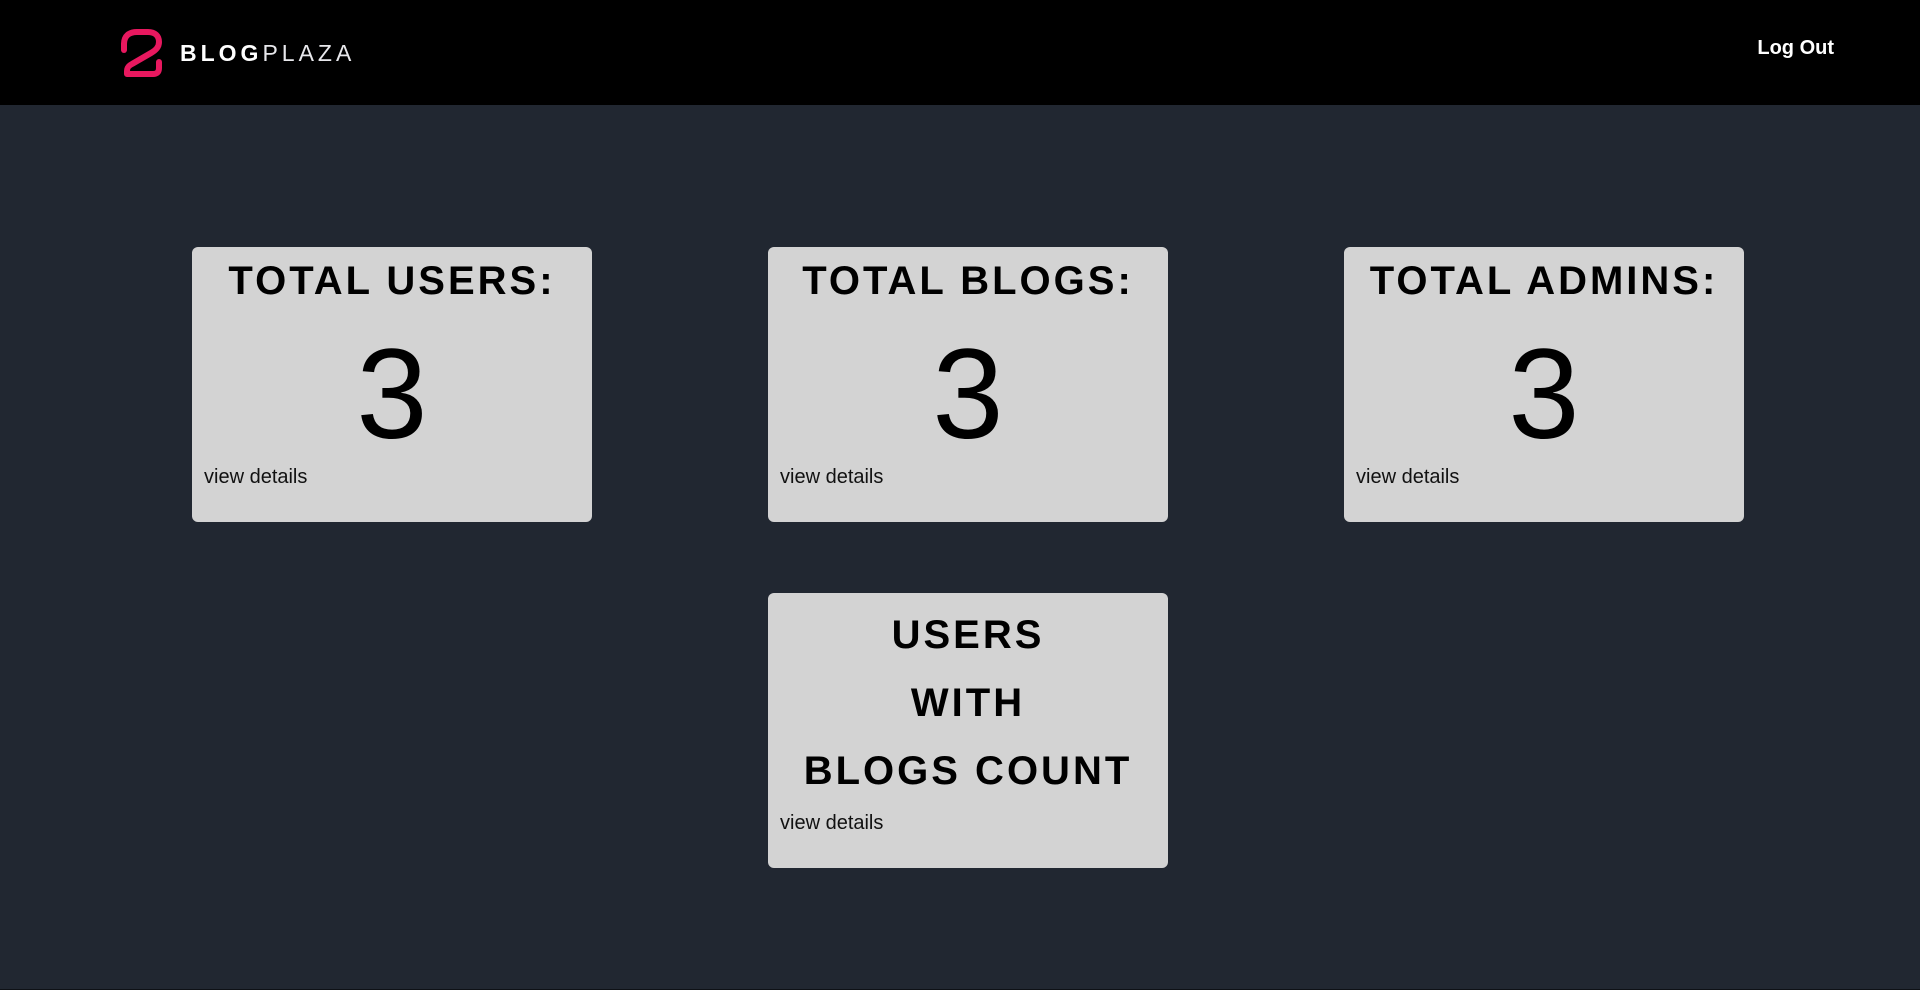 Image resolution: width=1920 pixels, height=990 pixels. I want to click on total-users-card: TOTAL USERS: 3 view details, so click(392, 384).